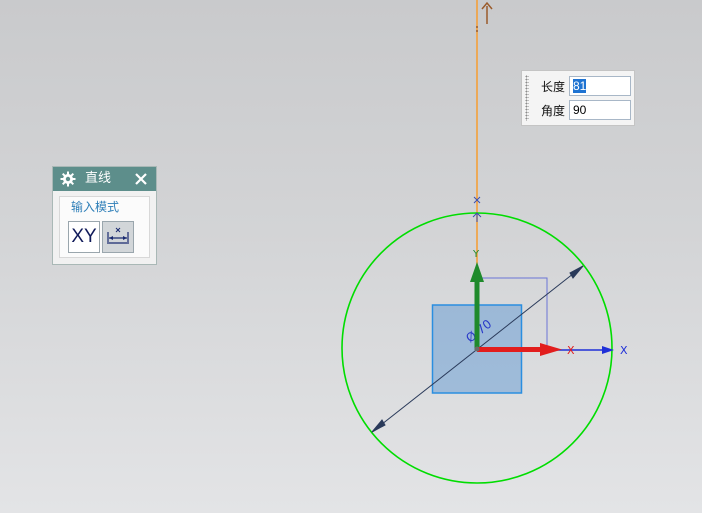 The height and width of the screenshot is (513, 702). Describe the element at coordinates (95, 207) in the screenshot. I see `input-mode-label: 输入模式` at that location.